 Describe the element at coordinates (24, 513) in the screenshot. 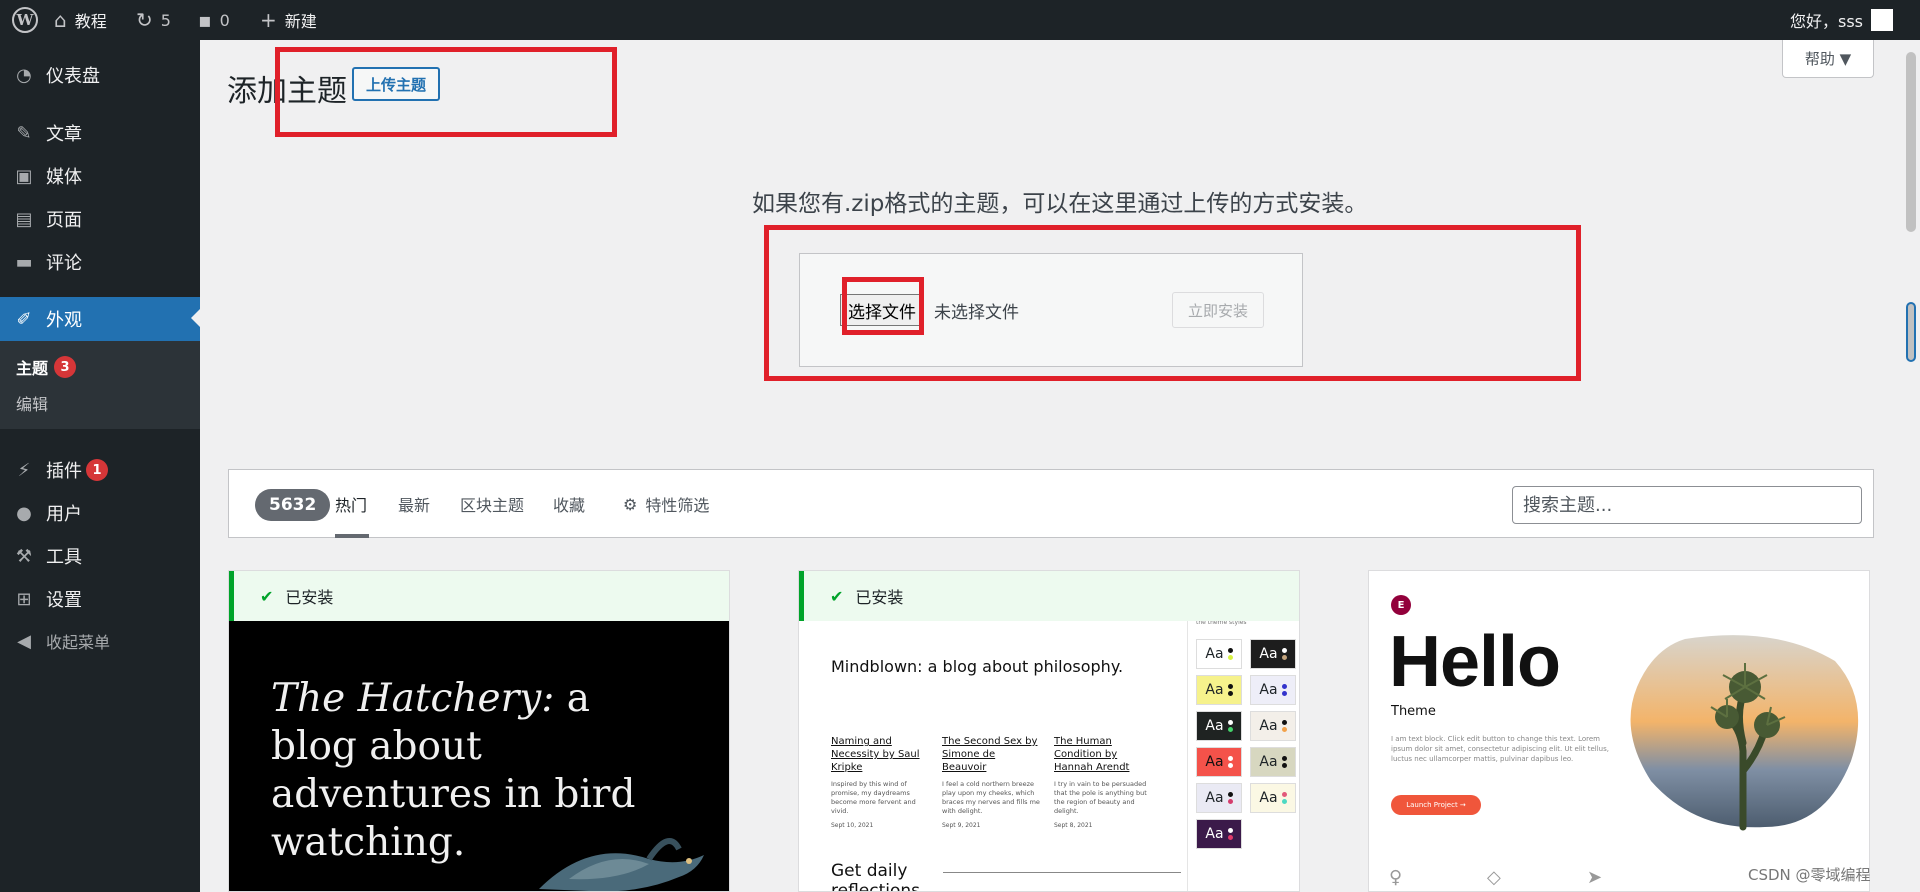

I see `user-icon: ●` at that location.